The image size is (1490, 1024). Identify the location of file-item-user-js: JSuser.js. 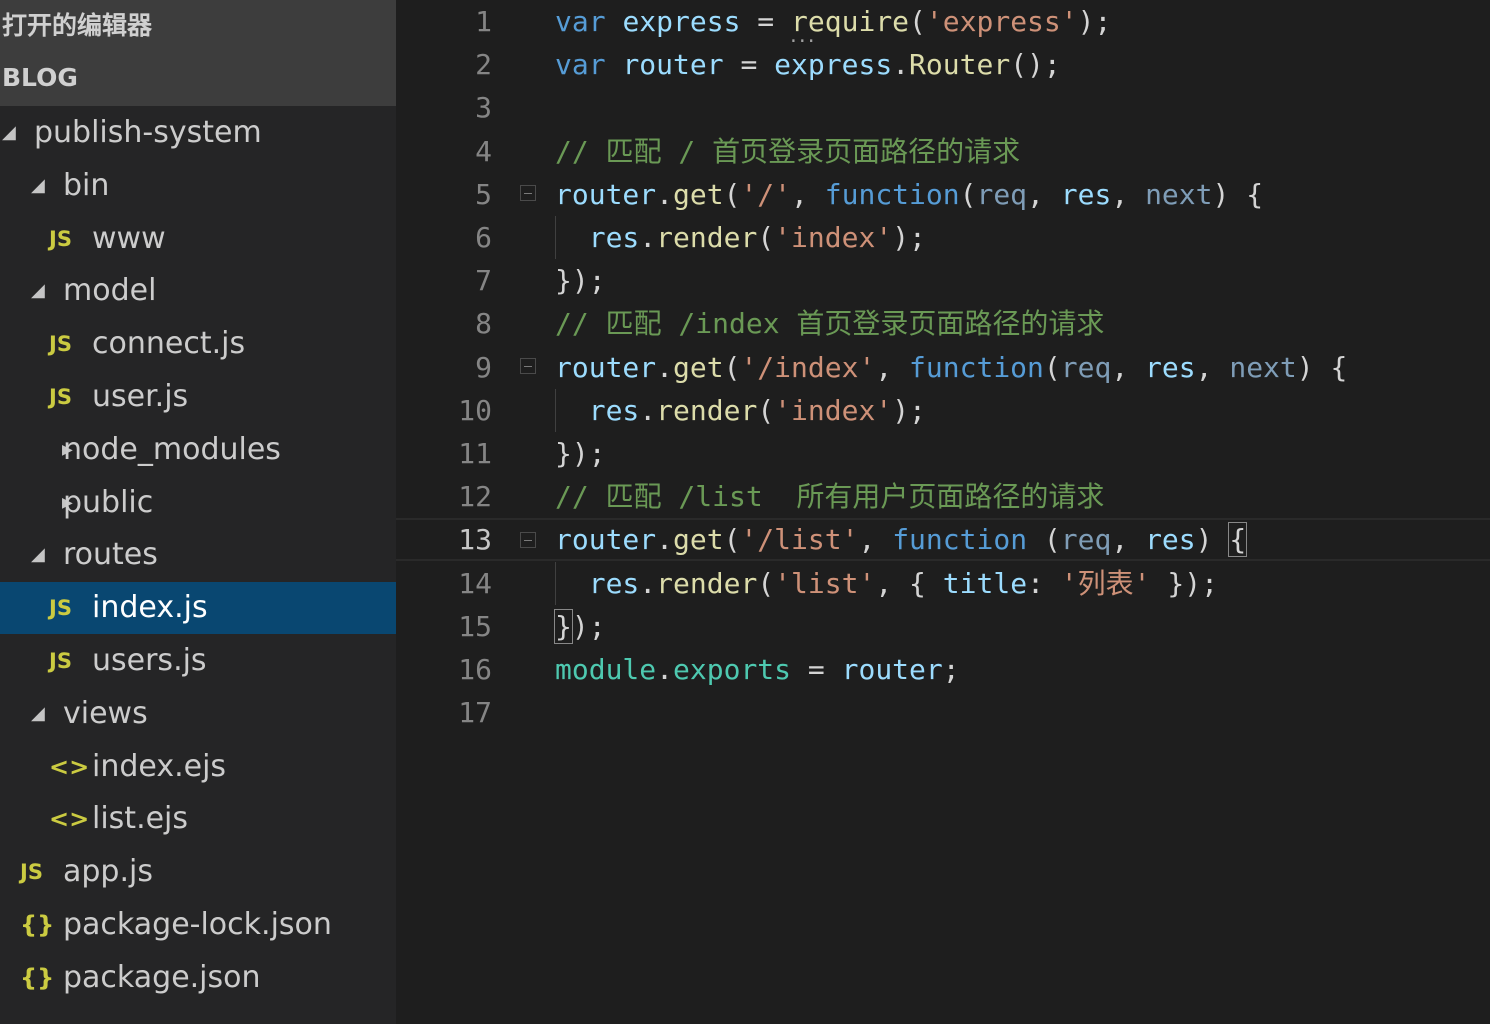
(198, 397).